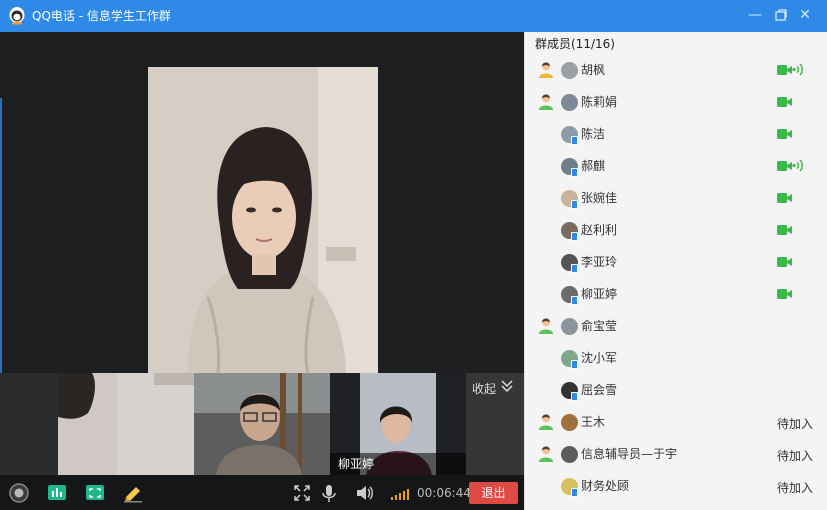  I want to click on participant-strip: 柳亚婷 收起, so click(262, 424).